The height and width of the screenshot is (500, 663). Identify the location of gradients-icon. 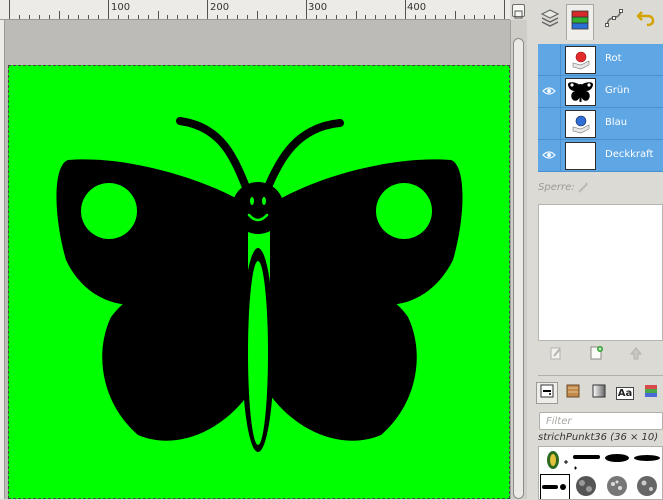
(599, 393).